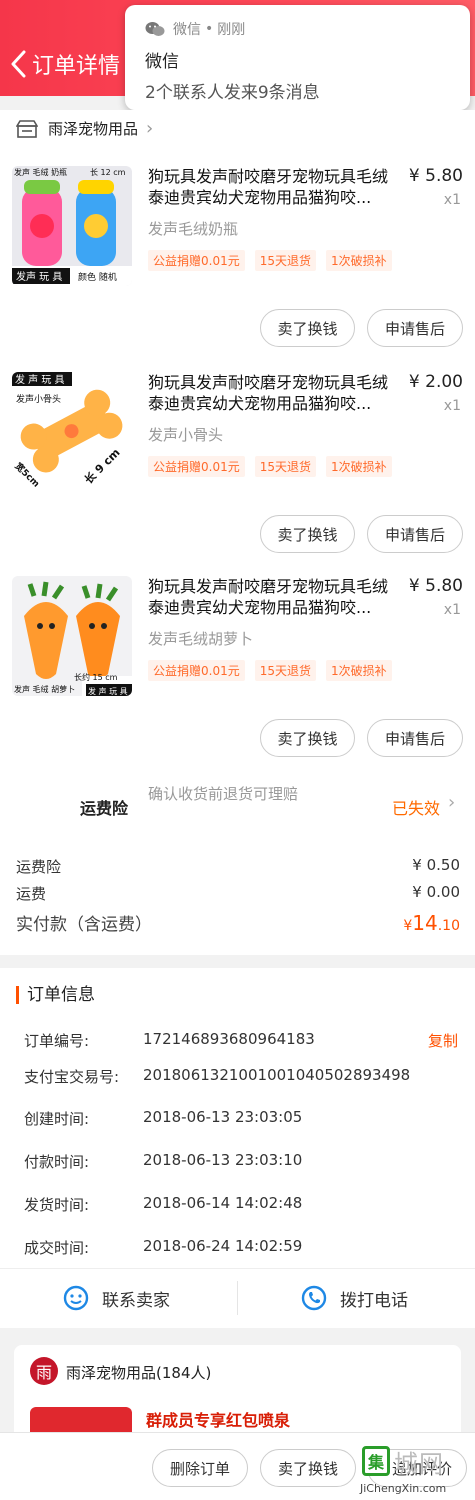  Describe the element at coordinates (72, 226) in the screenshot. I see `product-thumbnail: 发声 毛绒 奶瓶 长 12 cm 发声 玩 具 颜色 随机` at that location.